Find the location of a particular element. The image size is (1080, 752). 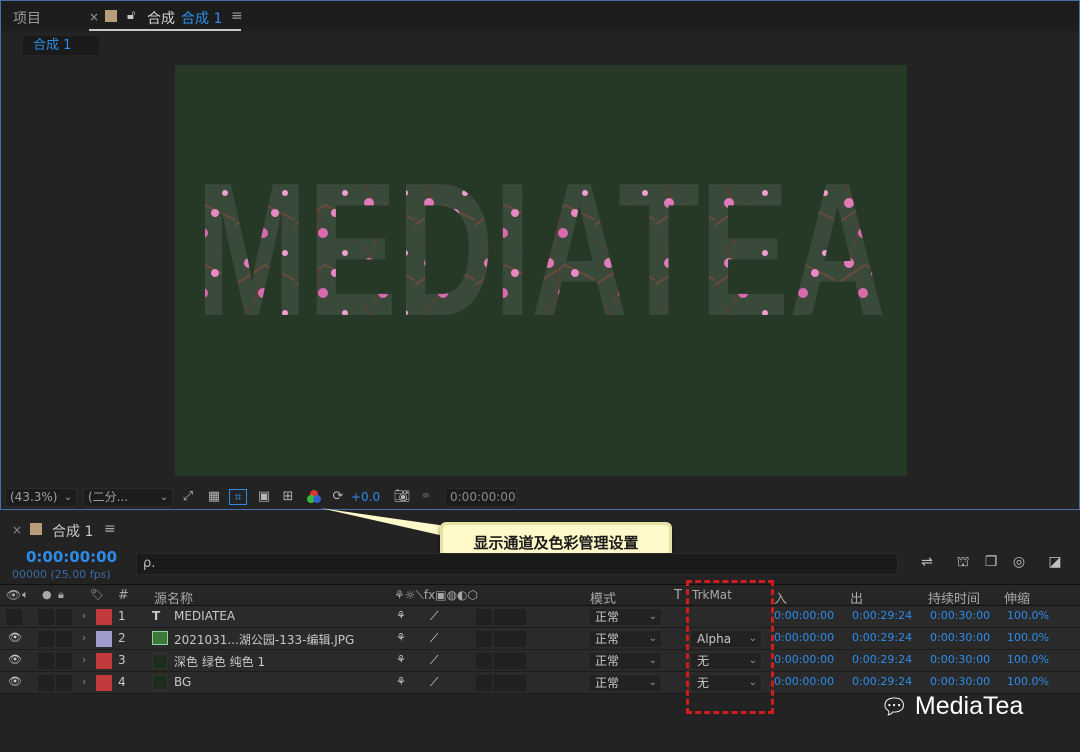

current-time-display: 0:00:00:00 is located at coordinates (71, 557).